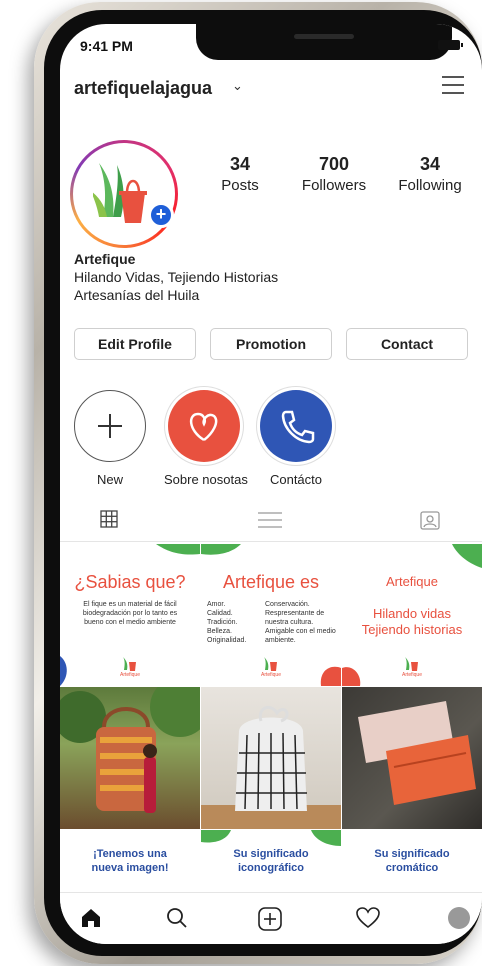  I want to click on bottom-nav, so click(271, 918).